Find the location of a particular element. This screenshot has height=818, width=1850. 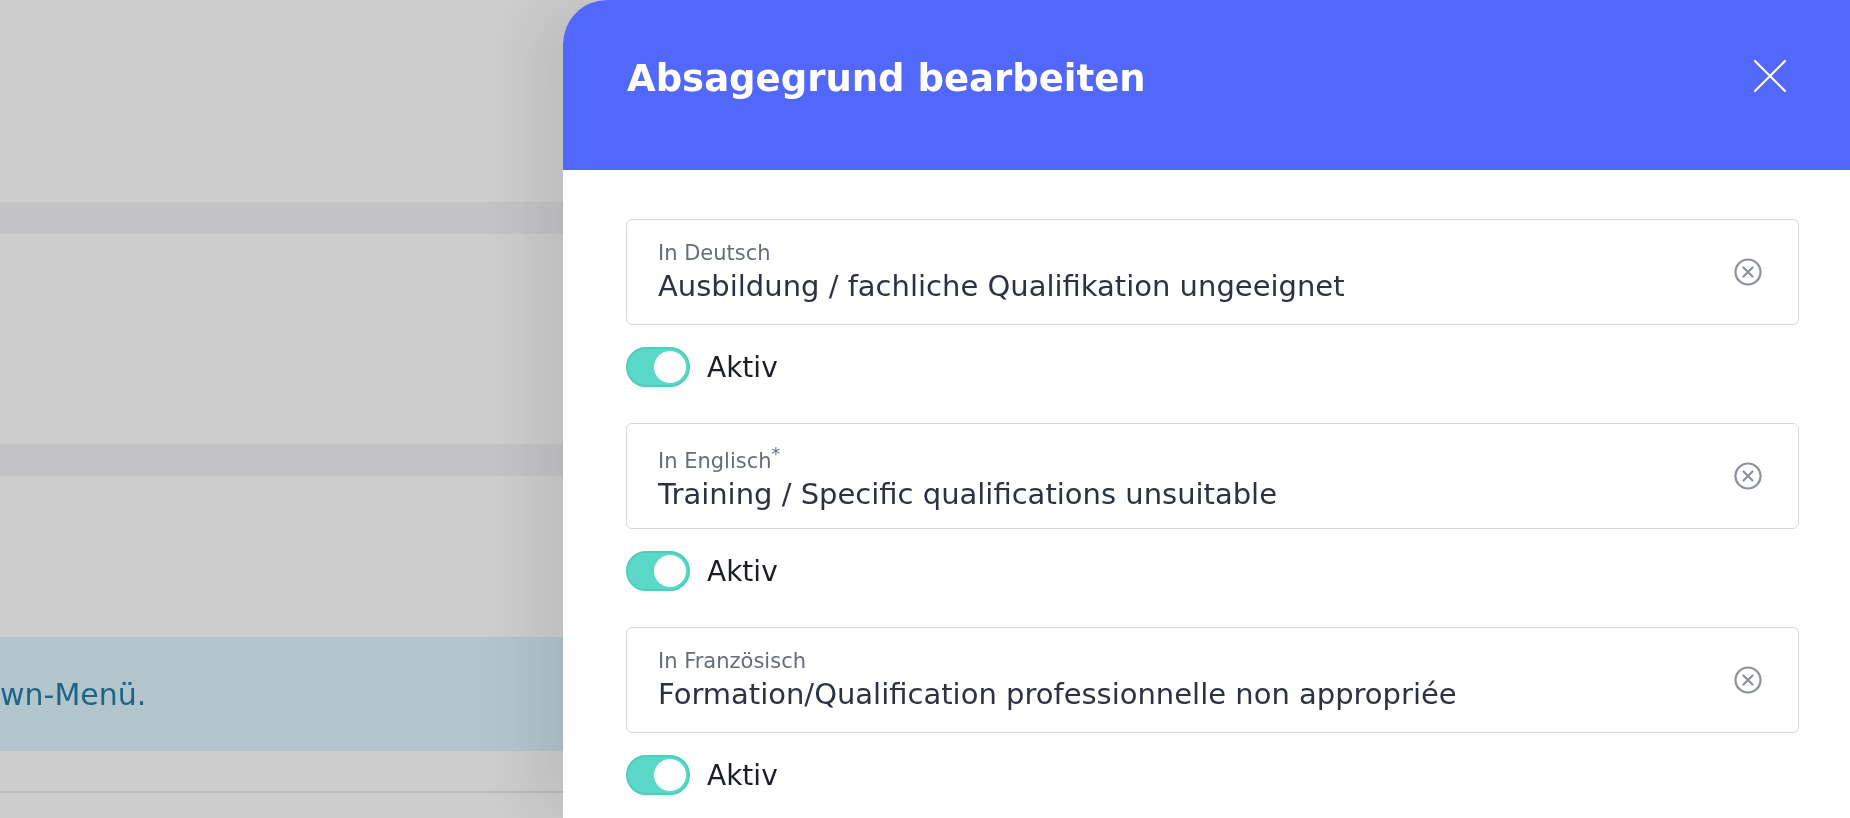

drawer-title: Absagegrund bearbeiten is located at coordinates (886, 78).